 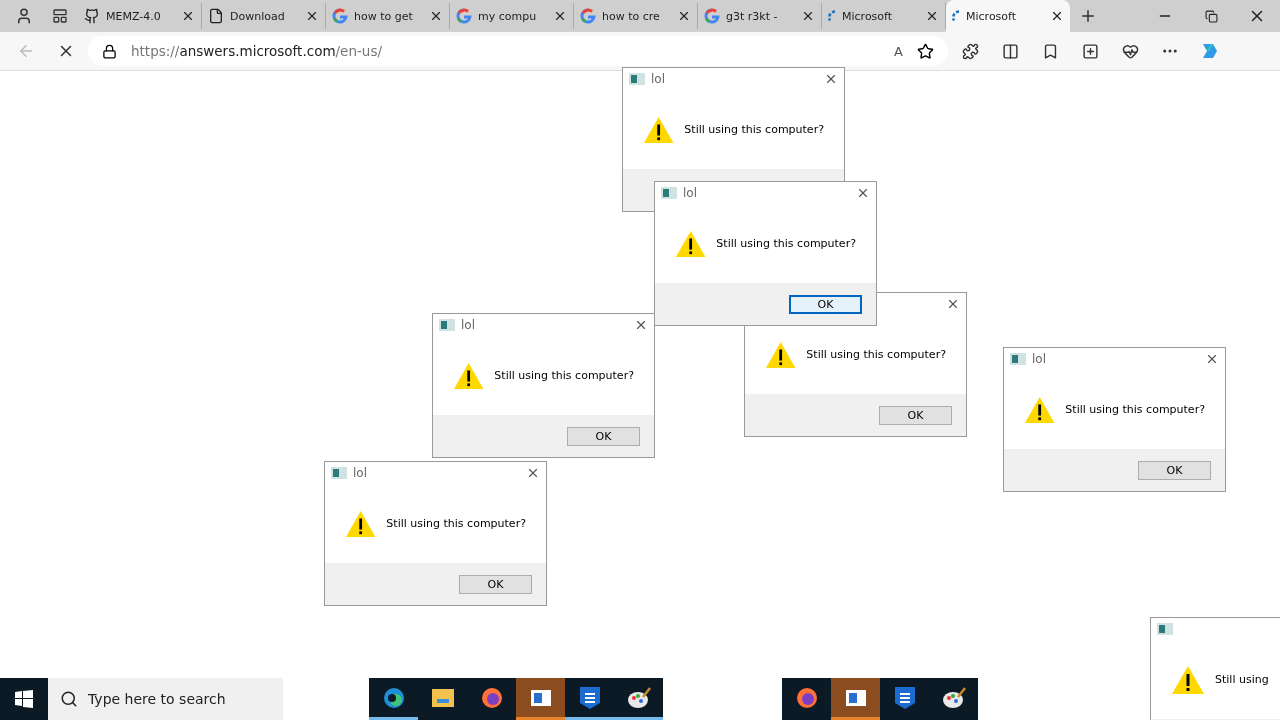 What do you see at coordinates (69, 699) in the screenshot?
I see `search-icon` at bounding box center [69, 699].